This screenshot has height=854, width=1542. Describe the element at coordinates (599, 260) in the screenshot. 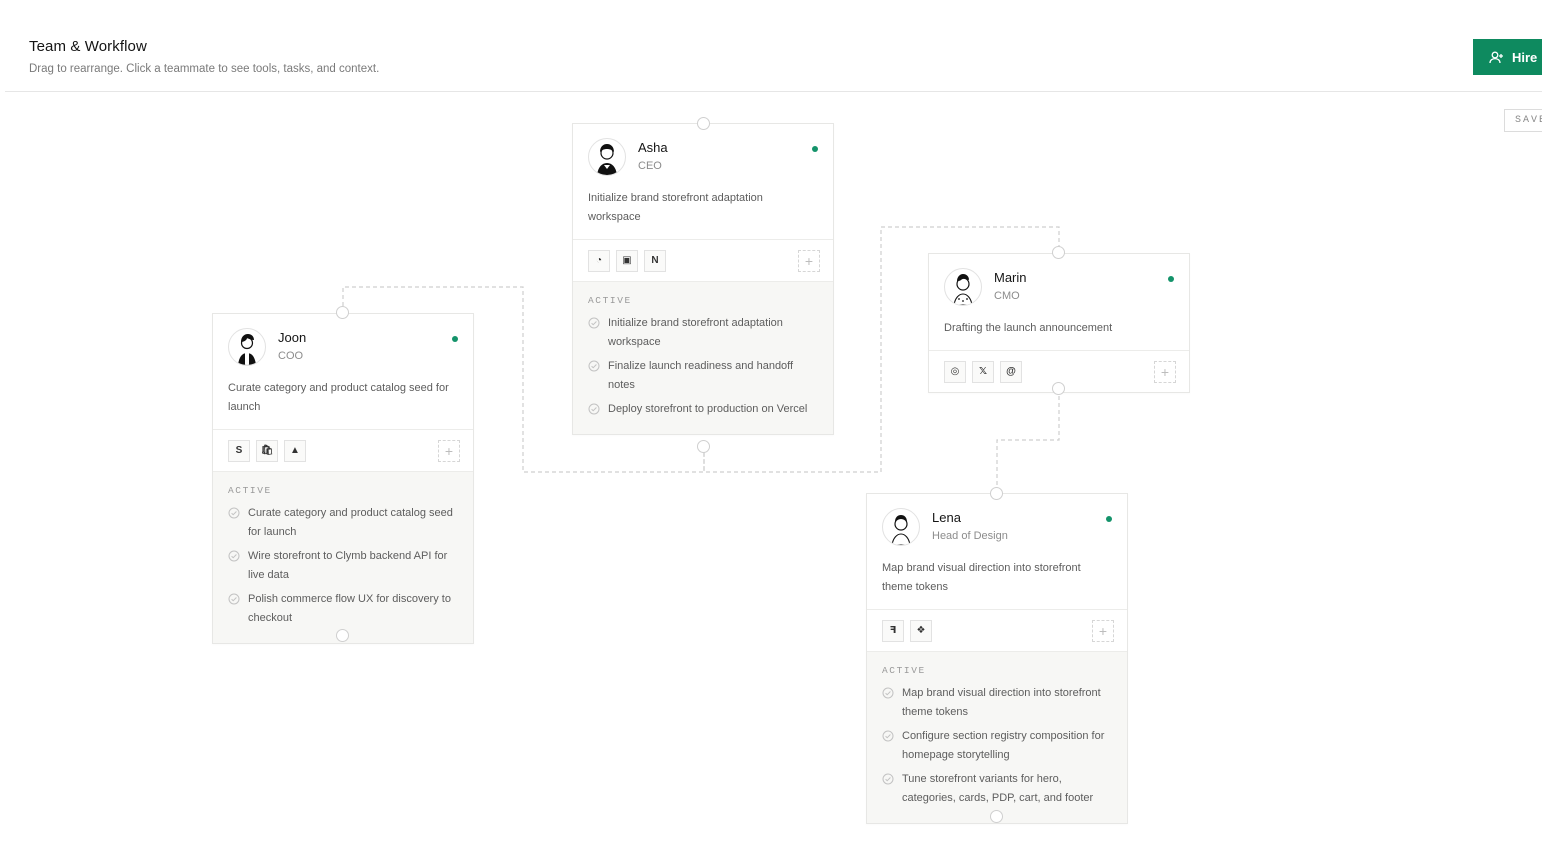

I see `linear-icon: ◔` at that location.